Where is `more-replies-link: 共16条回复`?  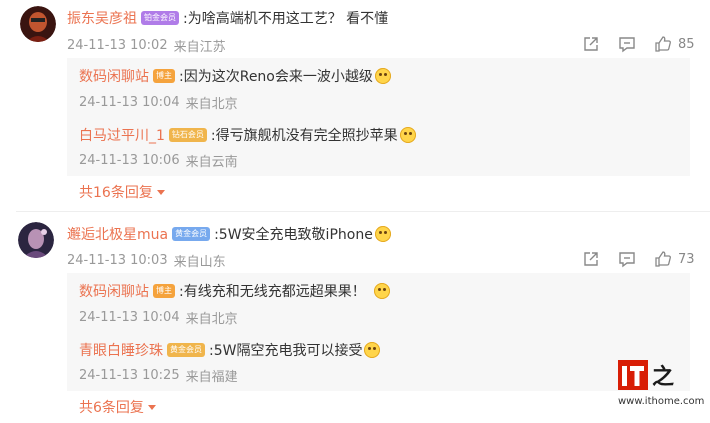 more-replies-link: 共16条回复 is located at coordinates (122, 192).